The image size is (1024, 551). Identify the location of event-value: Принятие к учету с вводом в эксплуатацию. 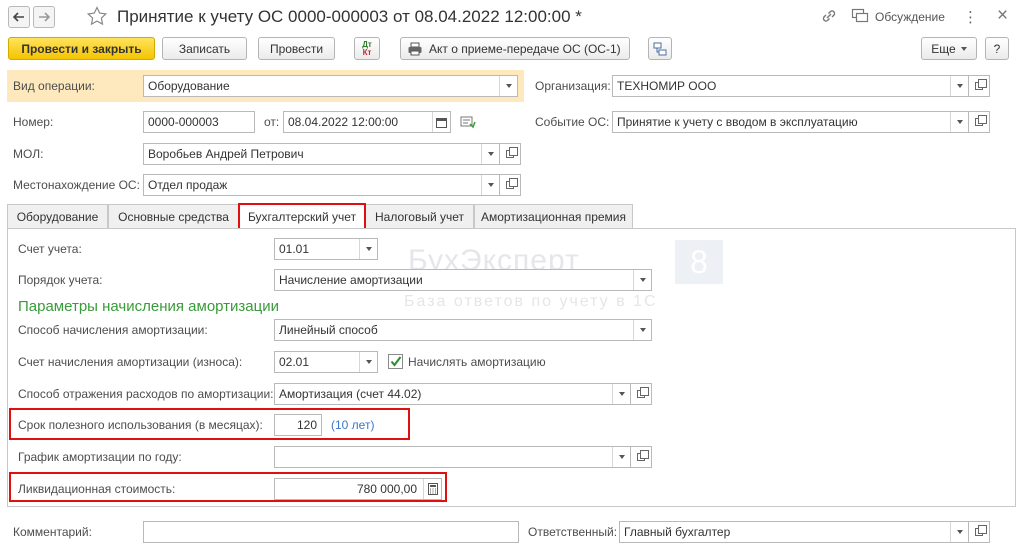
(737, 122).